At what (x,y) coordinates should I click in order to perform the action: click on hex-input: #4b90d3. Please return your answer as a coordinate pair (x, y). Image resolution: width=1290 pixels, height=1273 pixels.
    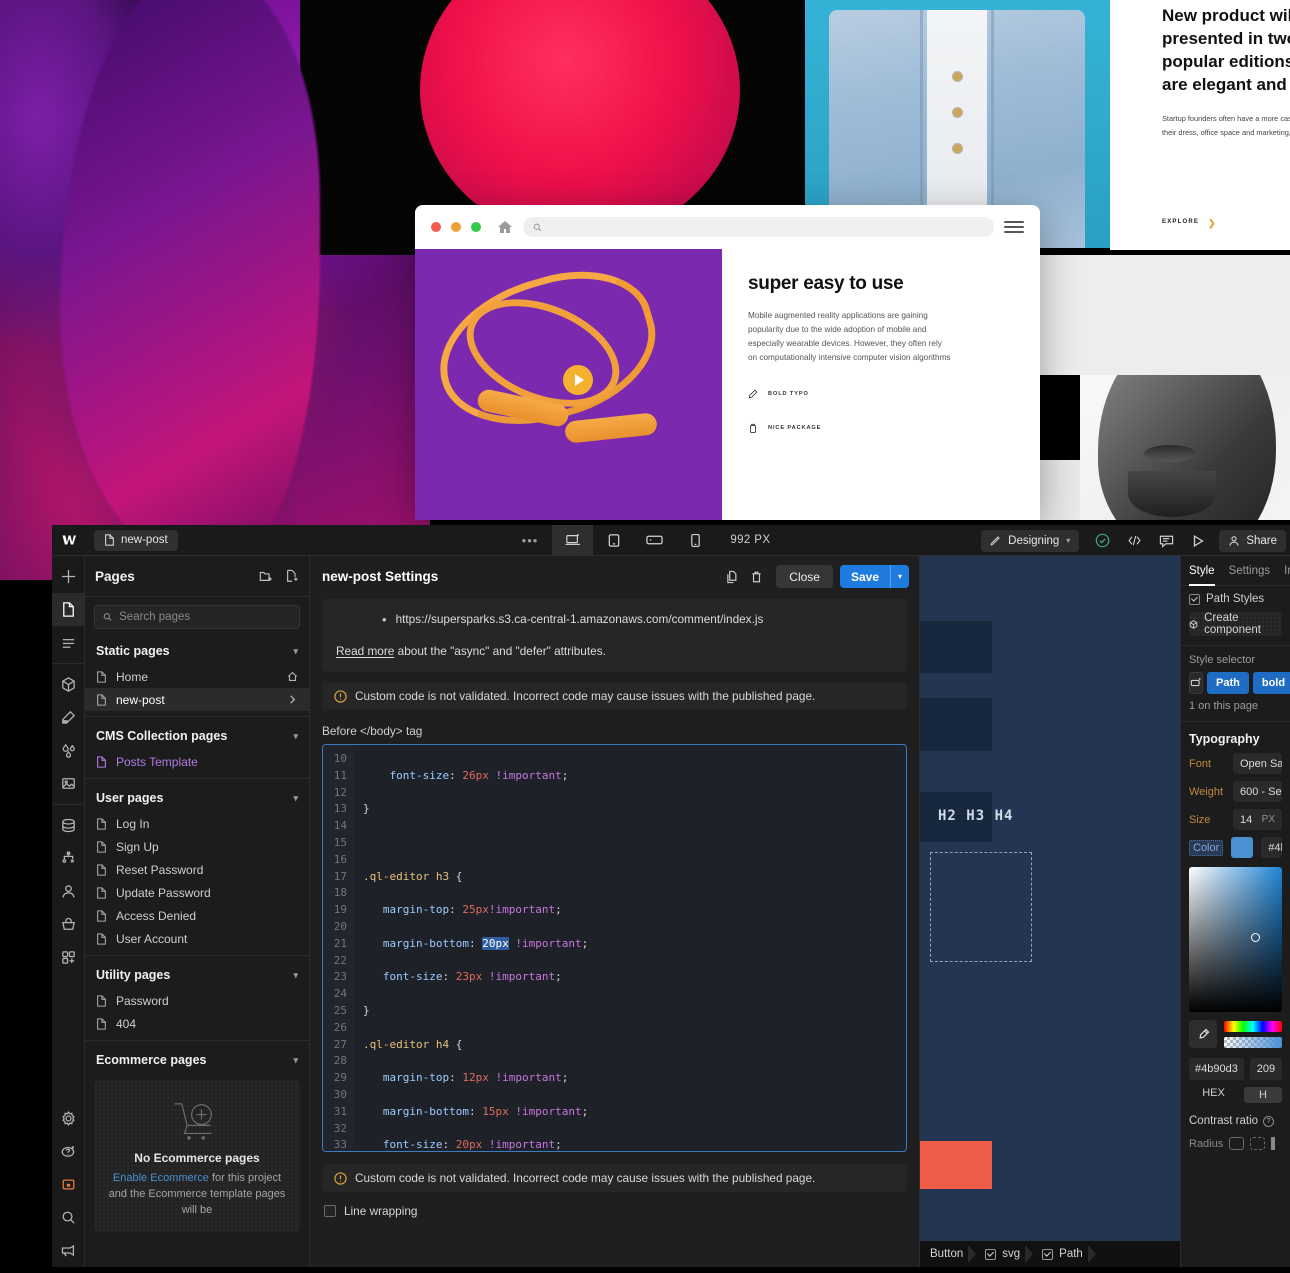
    Looking at the image, I should click on (1216, 1069).